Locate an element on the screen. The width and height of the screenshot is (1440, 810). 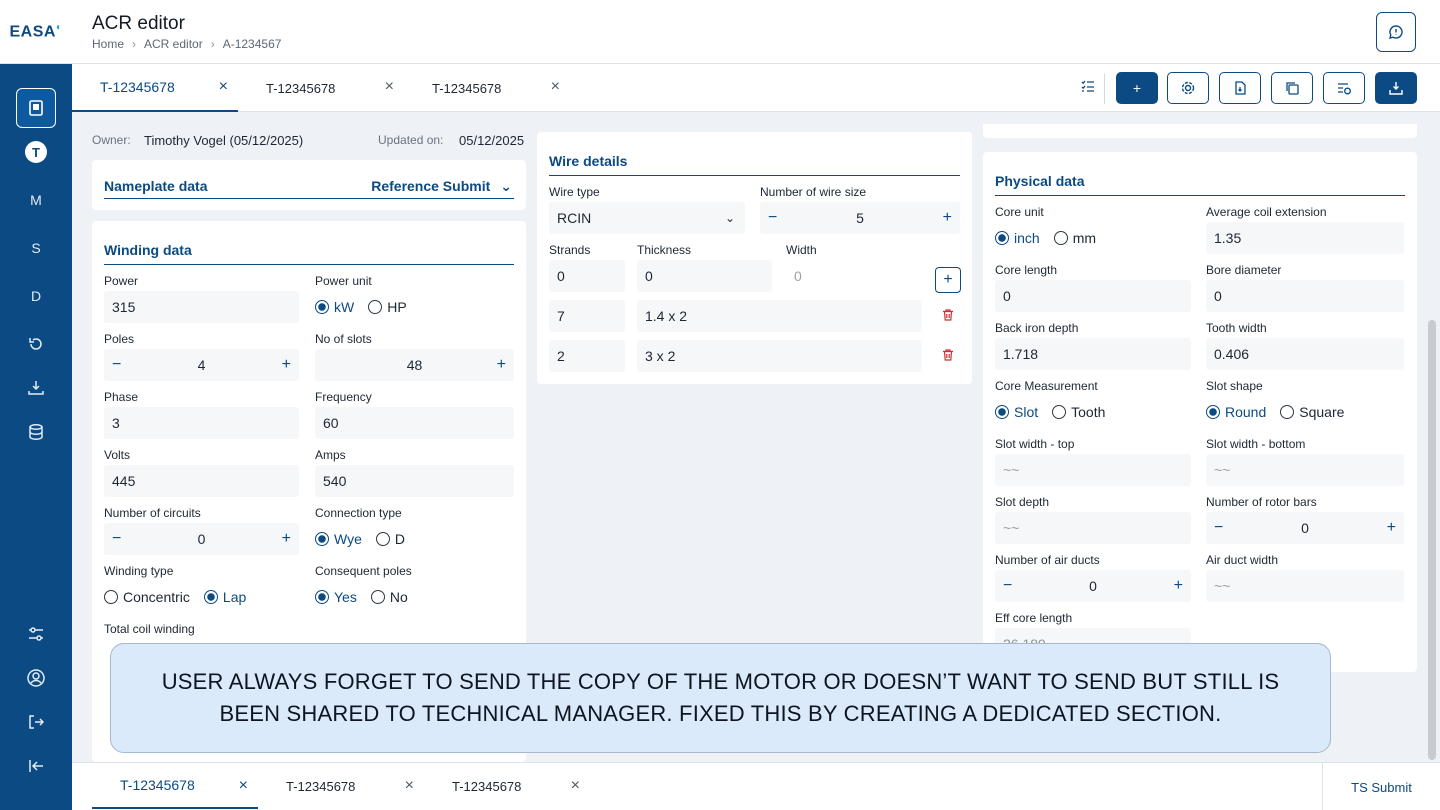
poles-stepper: − 4 + is located at coordinates (201, 365).